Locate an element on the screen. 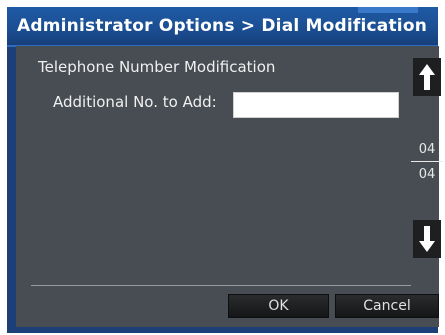 This screenshot has height=335, width=445. page-divider is located at coordinates (427, 161).